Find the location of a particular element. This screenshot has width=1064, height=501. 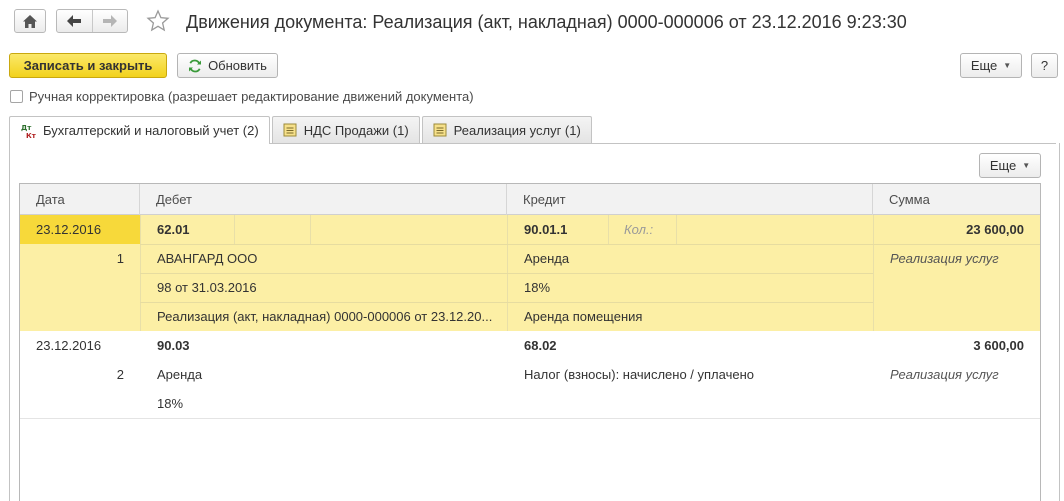

record-number: 1 is located at coordinates (120, 258).